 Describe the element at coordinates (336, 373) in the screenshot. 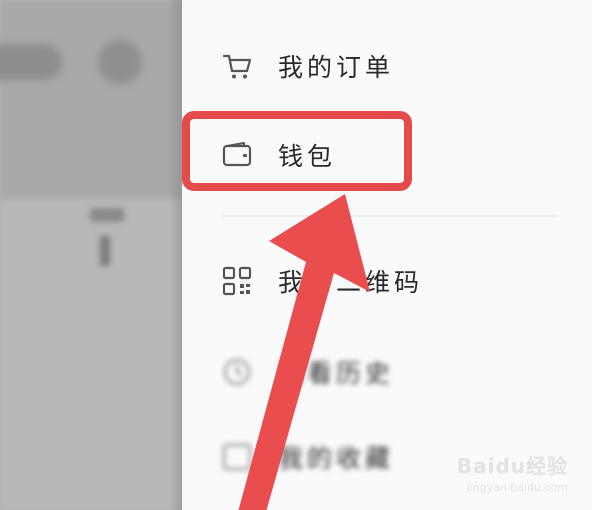

I see `menu-item-label: 观看历史` at that location.